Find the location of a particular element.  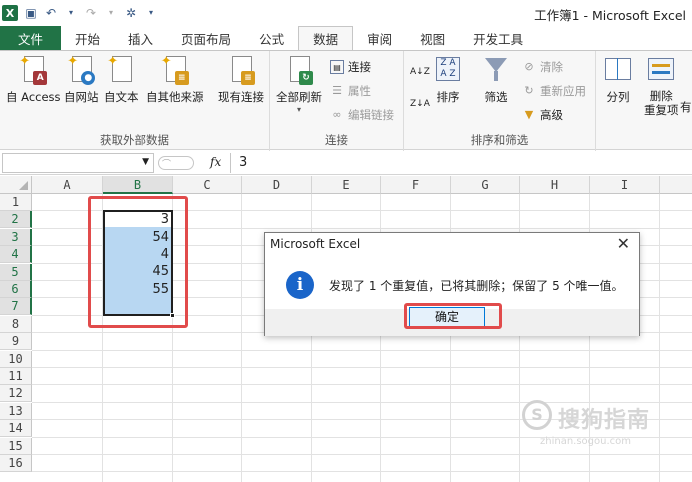

dialog-body: i 发现了 1 个重复值，已将其删除；保留了 5 个唯一值。 is located at coordinates (452, 283).